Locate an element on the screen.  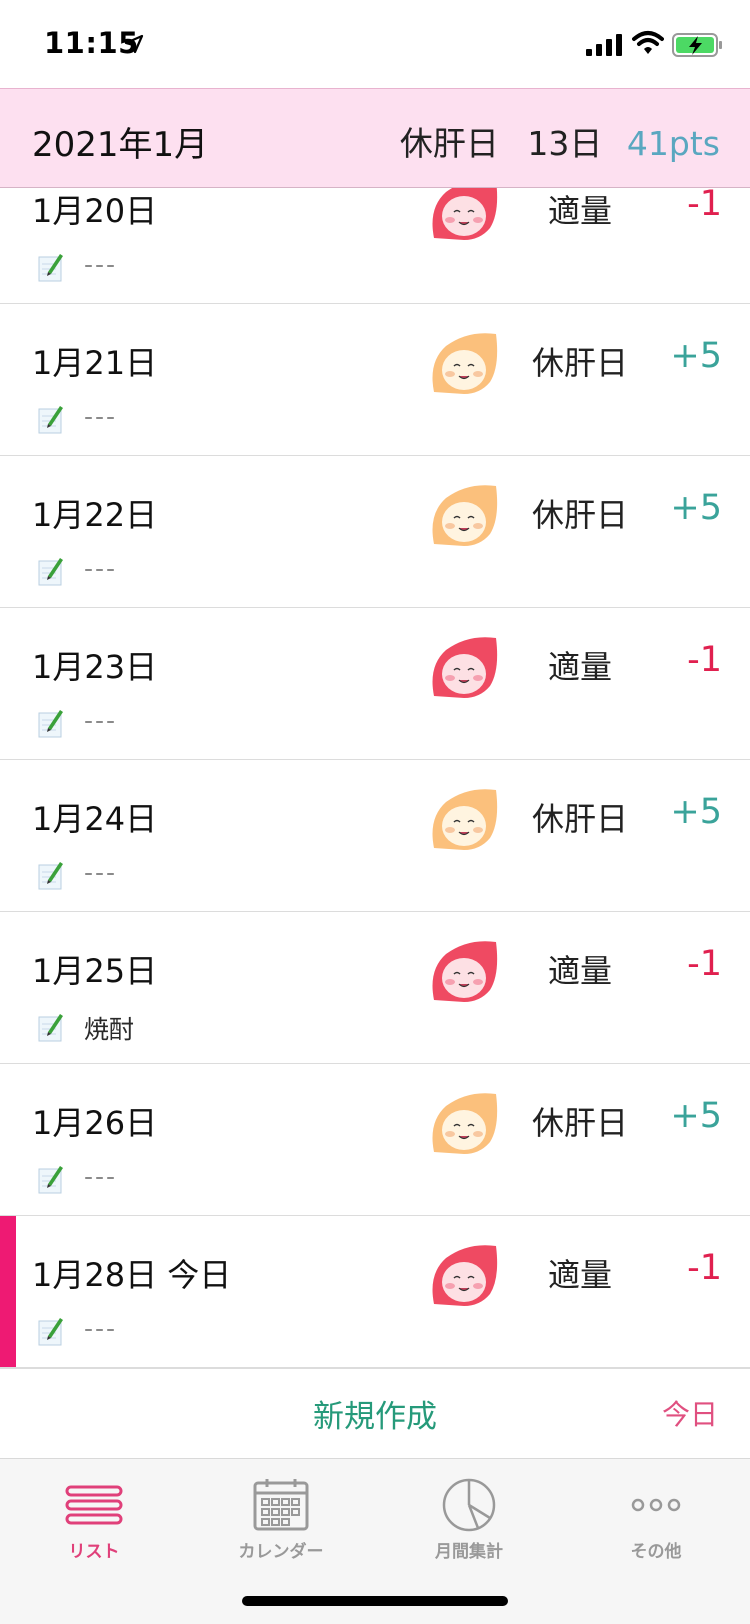
tab-monthly-summary: 月間集計 is located at coordinates (469, 1519).